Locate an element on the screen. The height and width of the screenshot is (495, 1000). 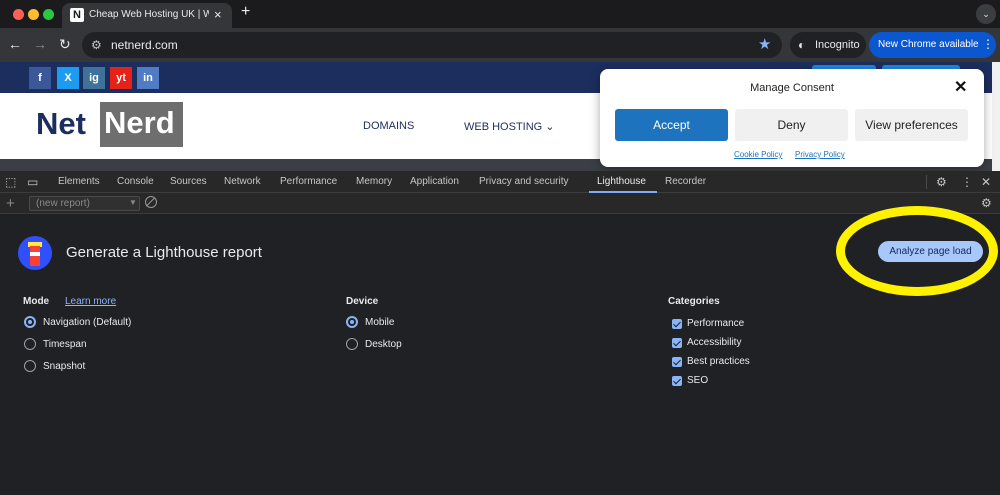
radio-timespan is located at coordinates (30, 344).